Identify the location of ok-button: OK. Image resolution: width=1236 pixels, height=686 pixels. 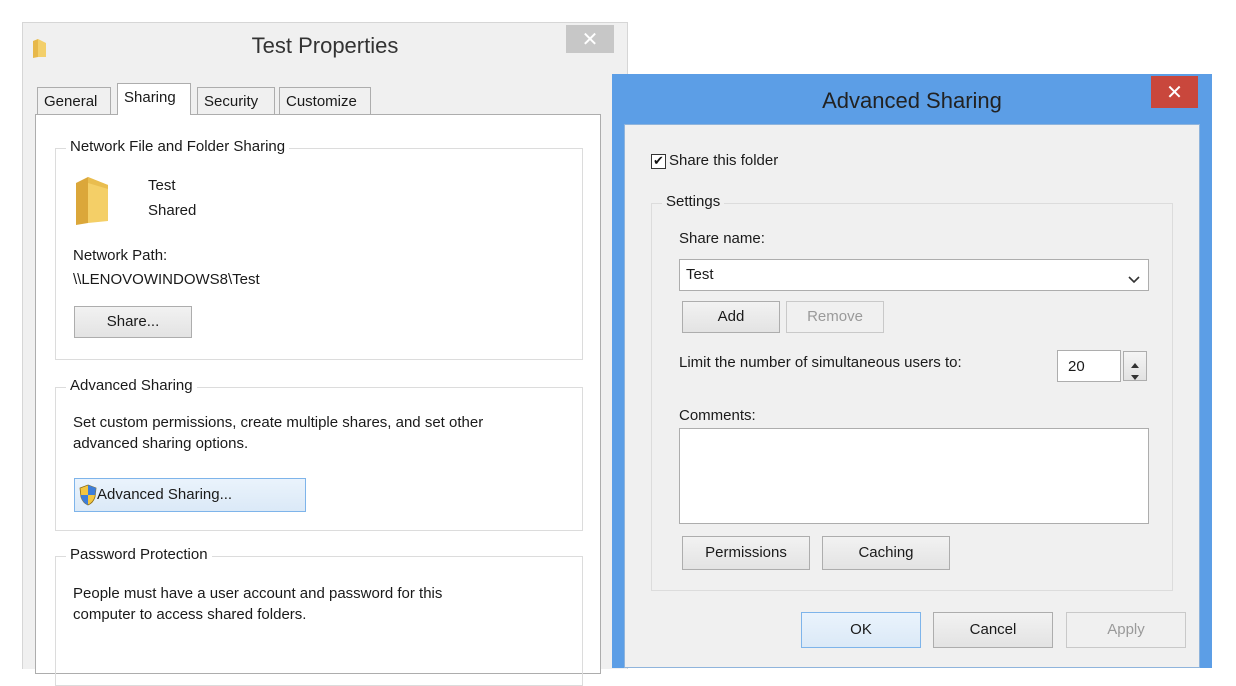
(861, 630).